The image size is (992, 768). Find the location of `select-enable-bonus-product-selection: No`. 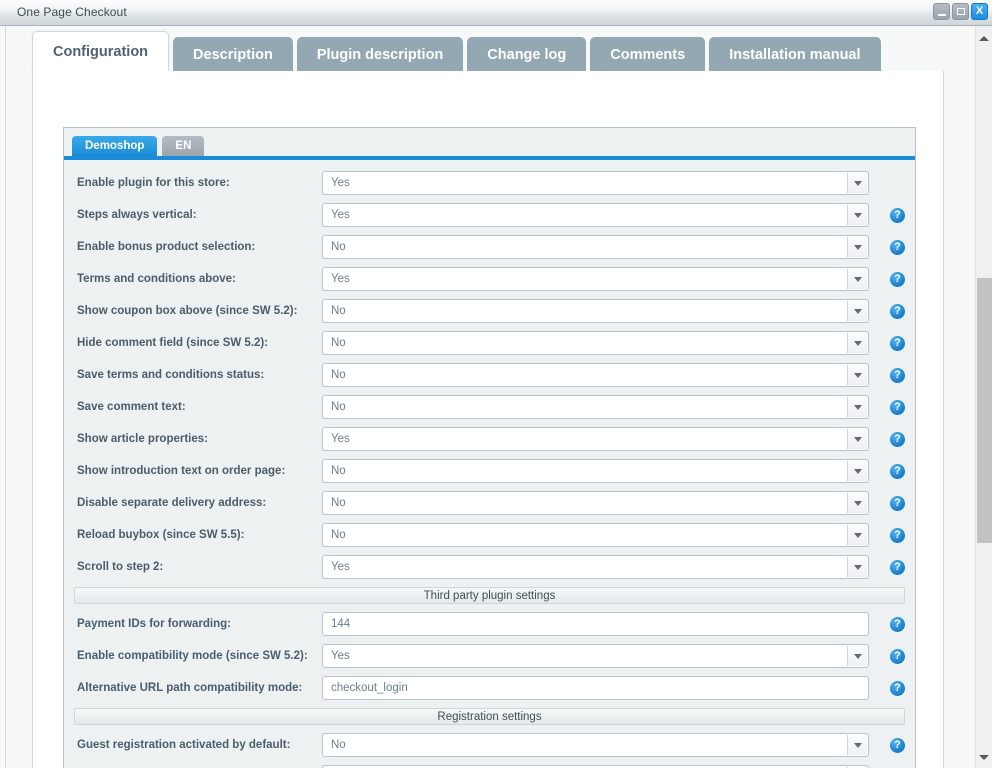

select-enable-bonus-product-selection: No is located at coordinates (595, 247).